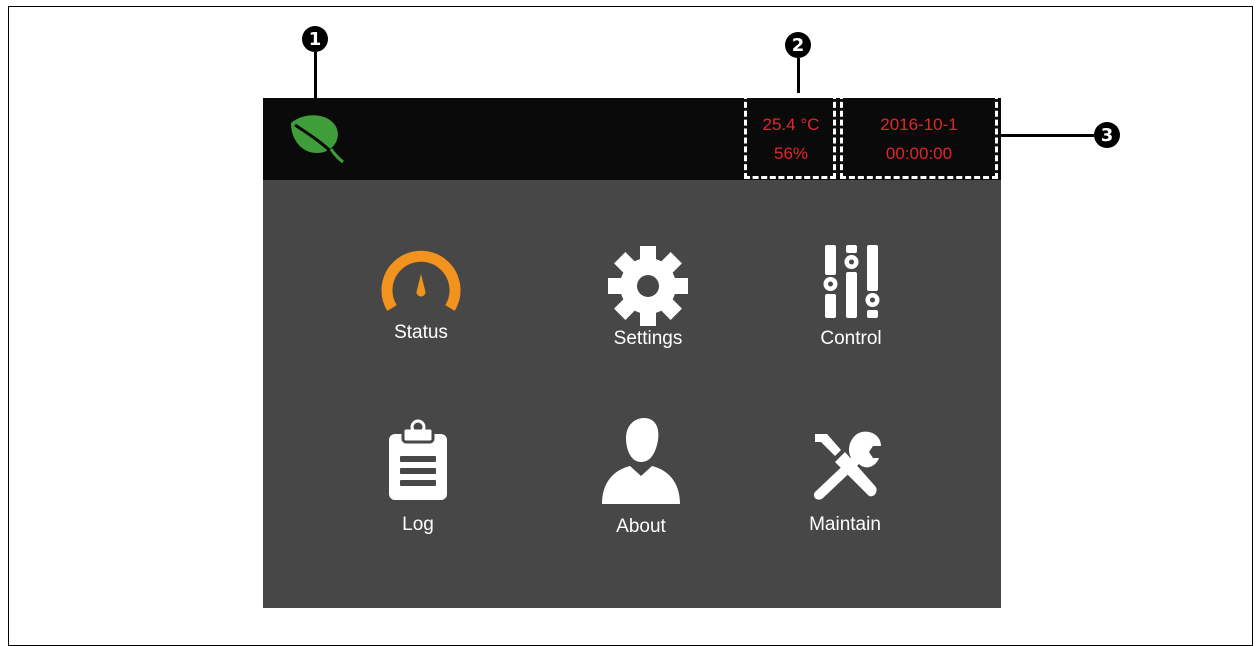 This screenshot has width=1257, height=646. I want to click on callout-2-leader, so click(798, 76).